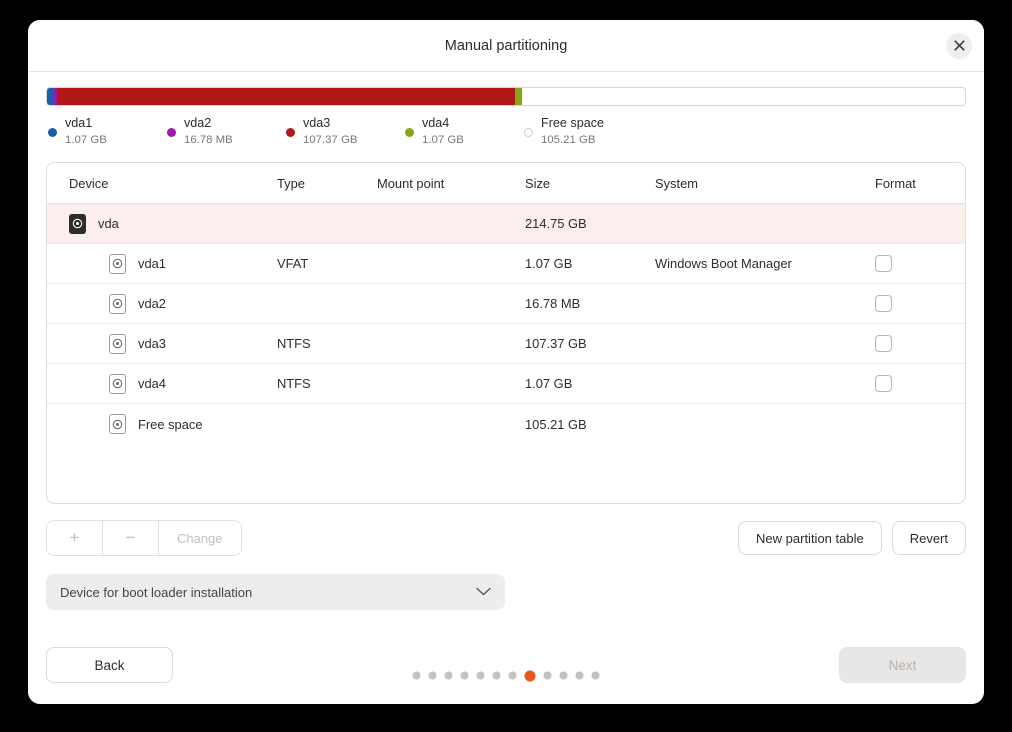 This screenshot has width=1012, height=732. What do you see at coordinates (902, 665) in the screenshot?
I see `next-button: Next` at bounding box center [902, 665].